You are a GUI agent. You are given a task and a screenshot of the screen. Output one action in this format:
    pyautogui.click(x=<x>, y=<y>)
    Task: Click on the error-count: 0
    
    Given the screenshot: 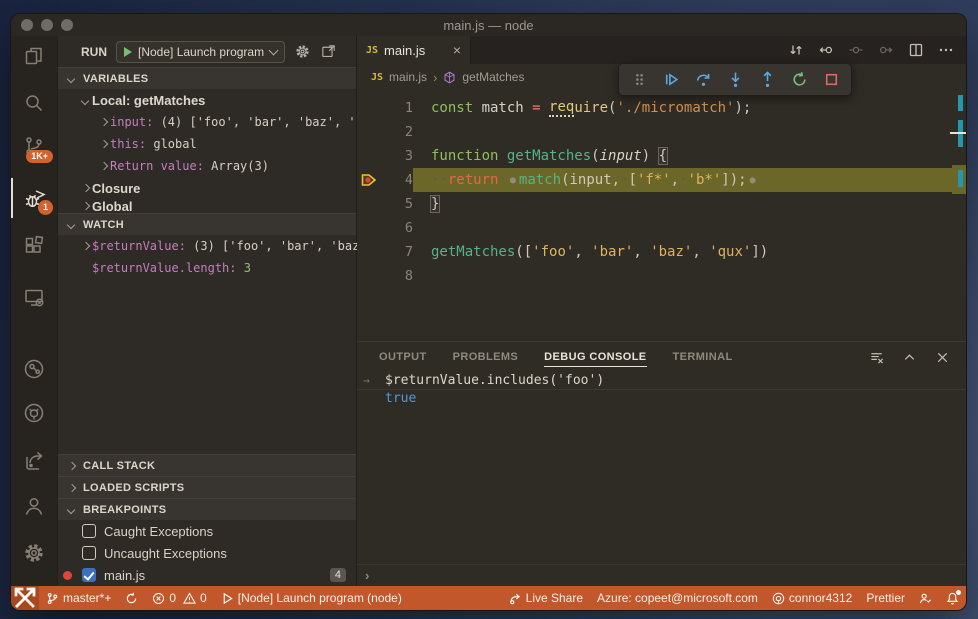 What is the action you would take?
    pyautogui.click(x=173, y=598)
    